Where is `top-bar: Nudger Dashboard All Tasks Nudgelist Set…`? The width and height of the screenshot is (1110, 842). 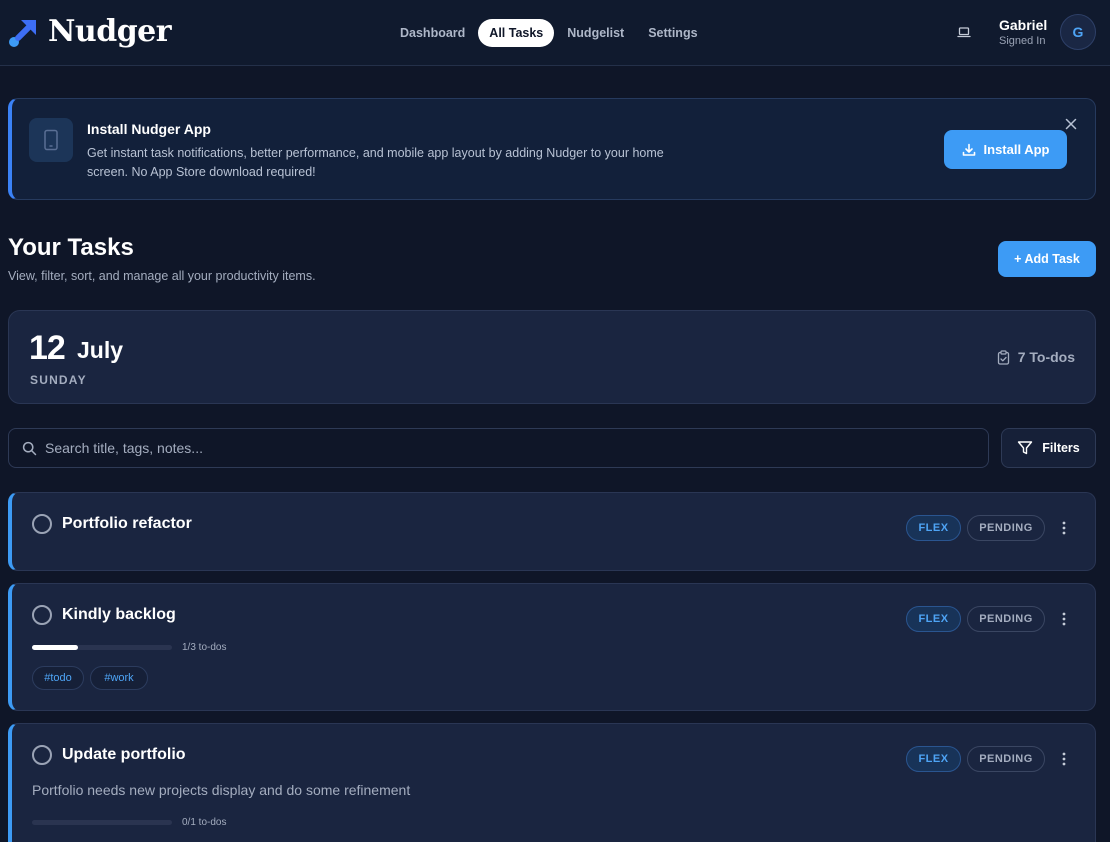
top-bar: Nudger Dashboard All Tasks Nudgelist Set… is located at coordinates (555, 33).